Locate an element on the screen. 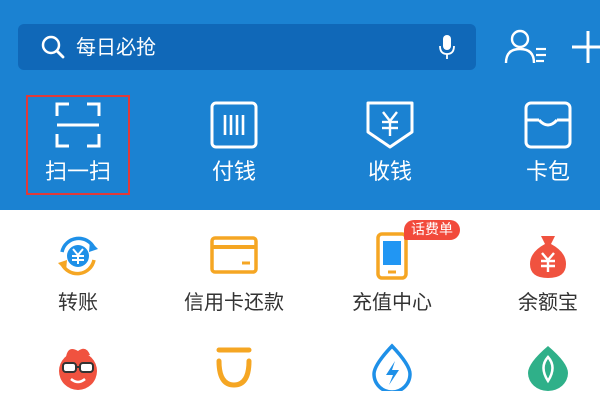  service-transfer: 转账 is located at coordinates (78, 273).